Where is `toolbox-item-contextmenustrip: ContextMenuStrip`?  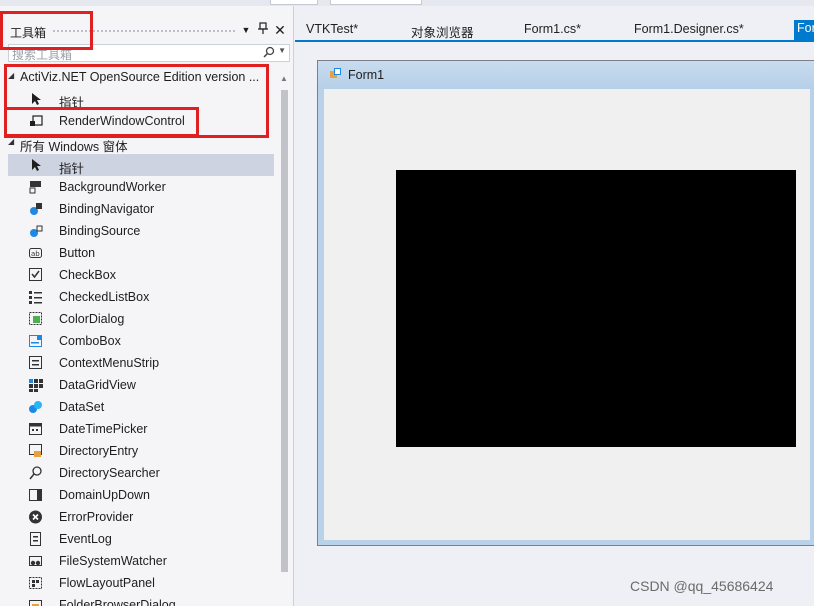 toolbox-item-contextmenustrip: ContextMenuStrip is located at coordinates (141, 363).